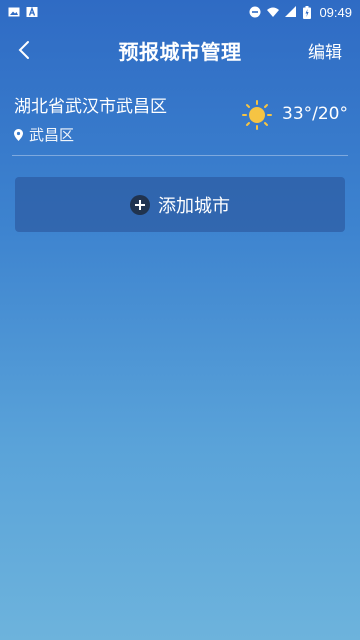 This screenshot has width=360, height=640. Describe the element at coordinates (18, 134) in the screenshot. I see `location-pin-icon` at that location.